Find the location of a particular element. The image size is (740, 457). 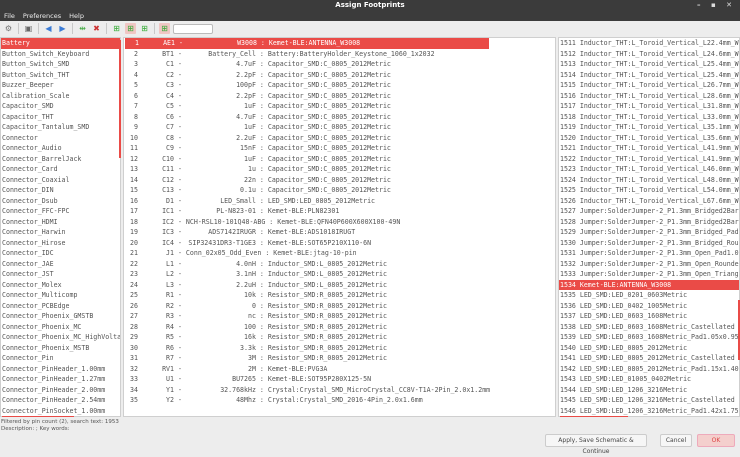

footprint-item: 1536 LED_SMD:LED_0402_1005Metric is located at coordinates (649, 306).